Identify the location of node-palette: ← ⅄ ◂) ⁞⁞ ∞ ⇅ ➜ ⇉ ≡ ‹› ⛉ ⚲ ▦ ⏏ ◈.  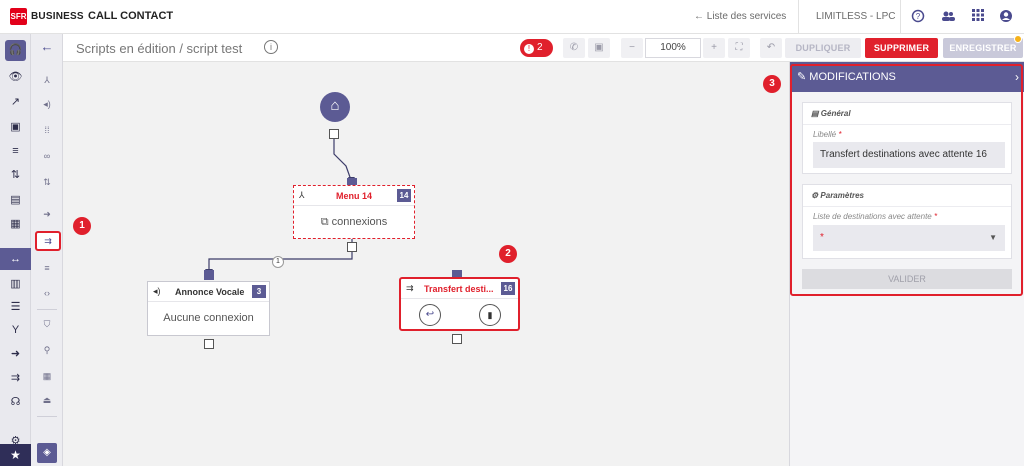
(47, 250).